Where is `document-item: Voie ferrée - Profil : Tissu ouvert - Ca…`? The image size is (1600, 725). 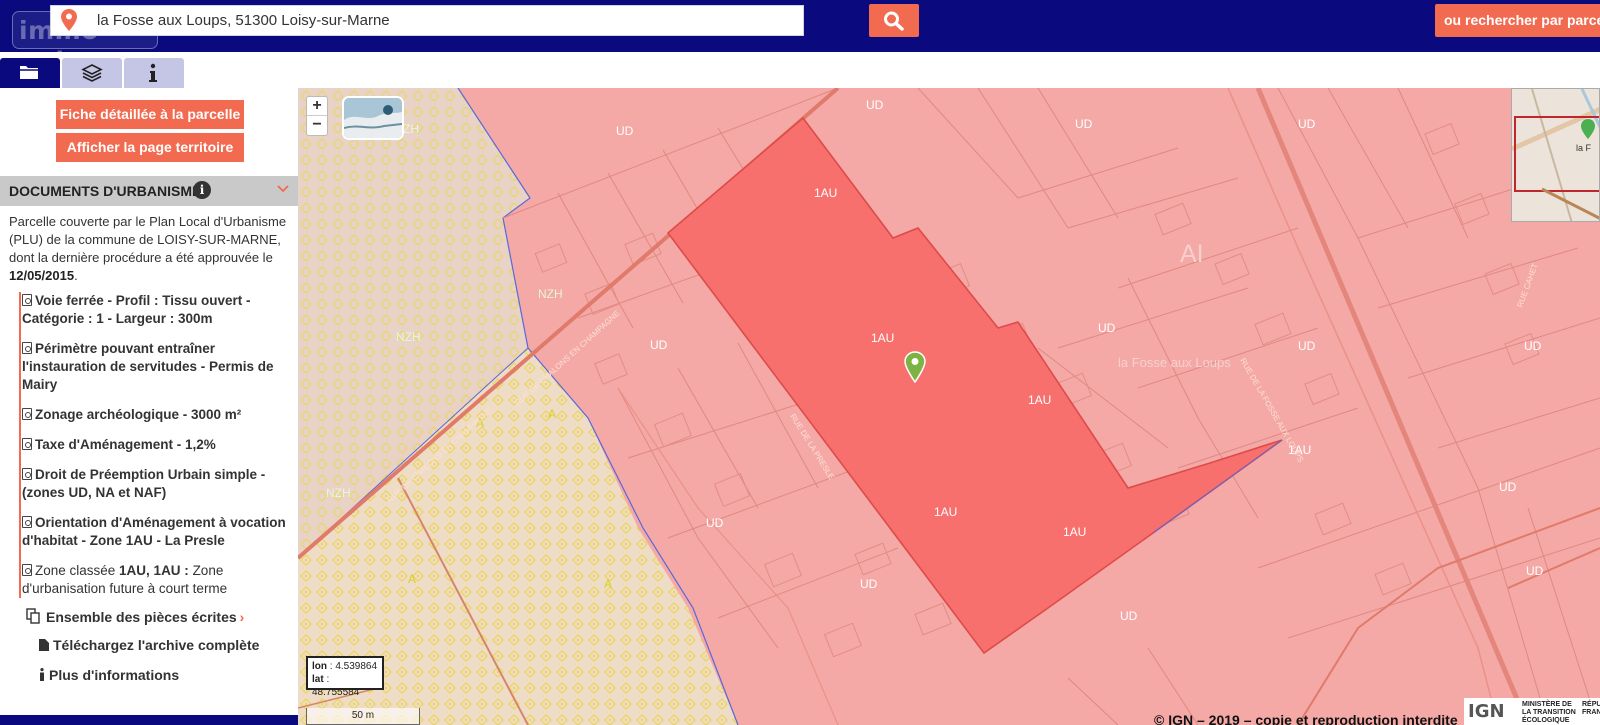 document-item: Voie ferrée - Profil : Tissu ouvert - Ca… is located at coordinates (158, 310).